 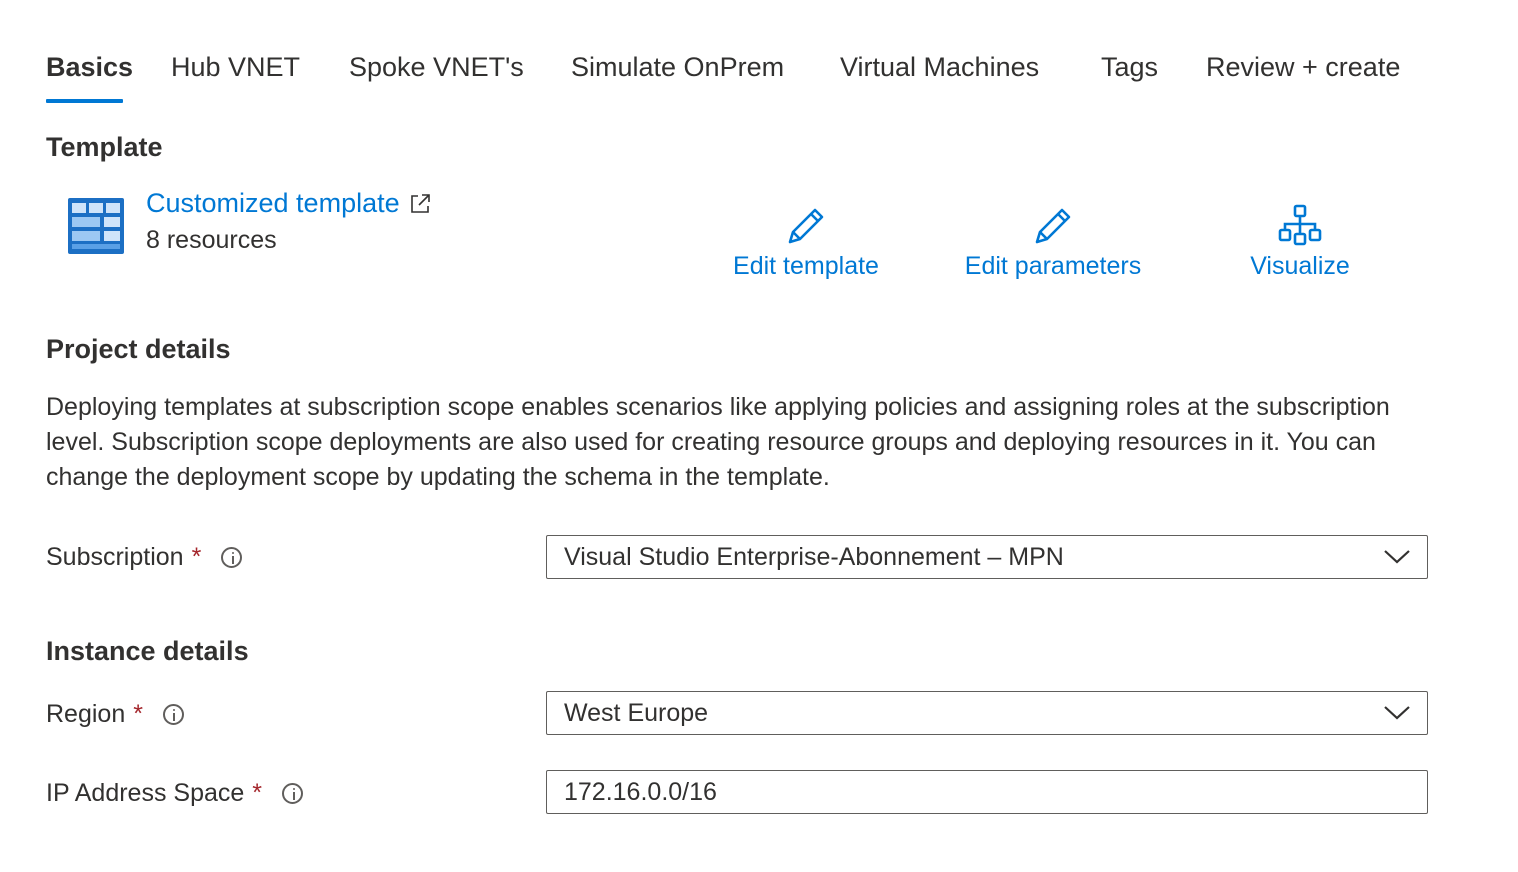 What do you see at coordinates (235, 67) in the screenshot?
I see `tab-hub-vnet: Hub VNET` at bounding box center [235, 67].